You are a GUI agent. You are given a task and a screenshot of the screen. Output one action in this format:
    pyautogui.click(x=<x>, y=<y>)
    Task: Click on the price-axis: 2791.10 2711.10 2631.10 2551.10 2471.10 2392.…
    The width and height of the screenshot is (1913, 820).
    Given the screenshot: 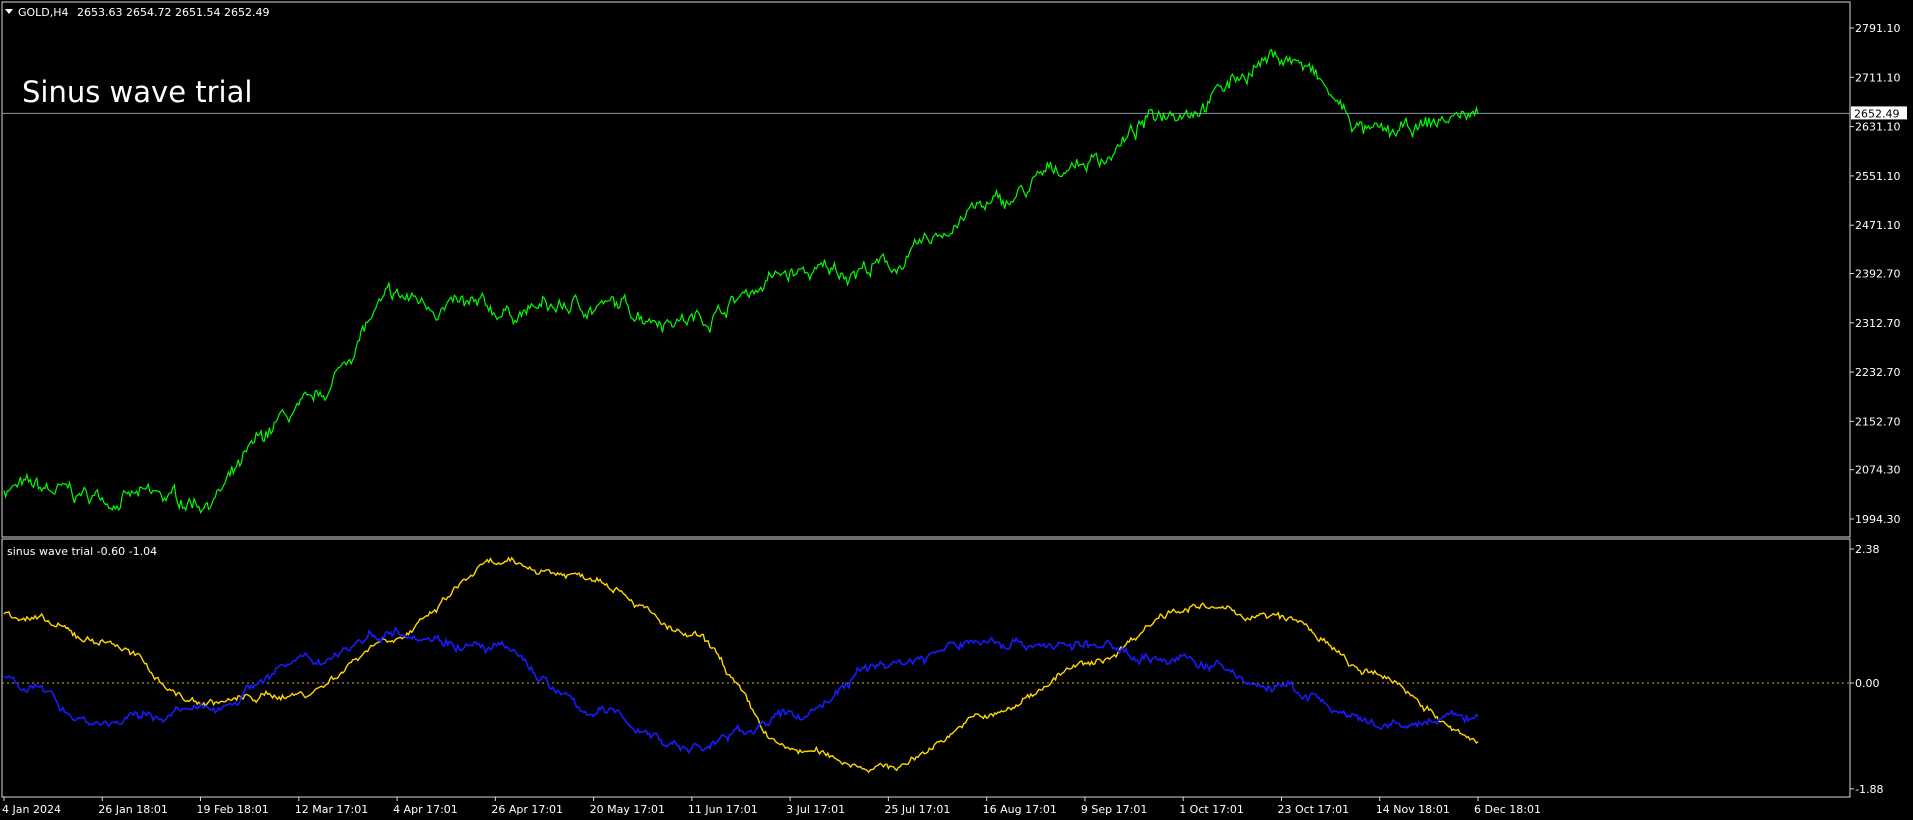 What is the action you would take?
    pyautogui.click(x=1875, y=274)
    